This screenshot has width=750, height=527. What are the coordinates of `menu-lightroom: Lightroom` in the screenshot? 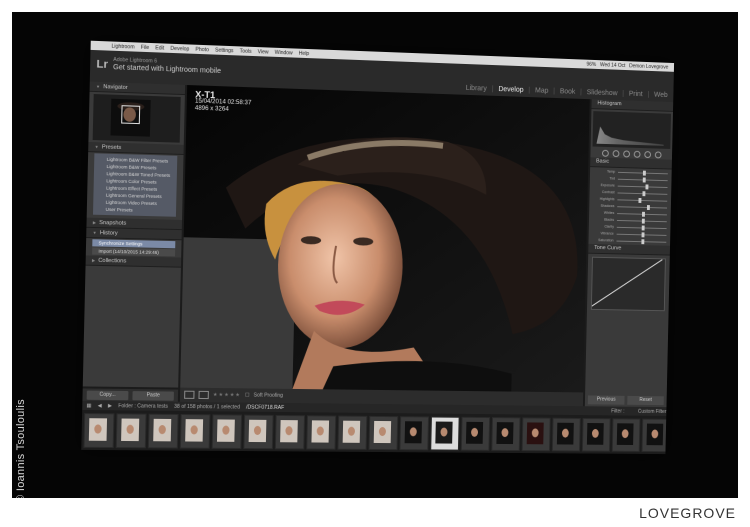 It's located at (122, 46).